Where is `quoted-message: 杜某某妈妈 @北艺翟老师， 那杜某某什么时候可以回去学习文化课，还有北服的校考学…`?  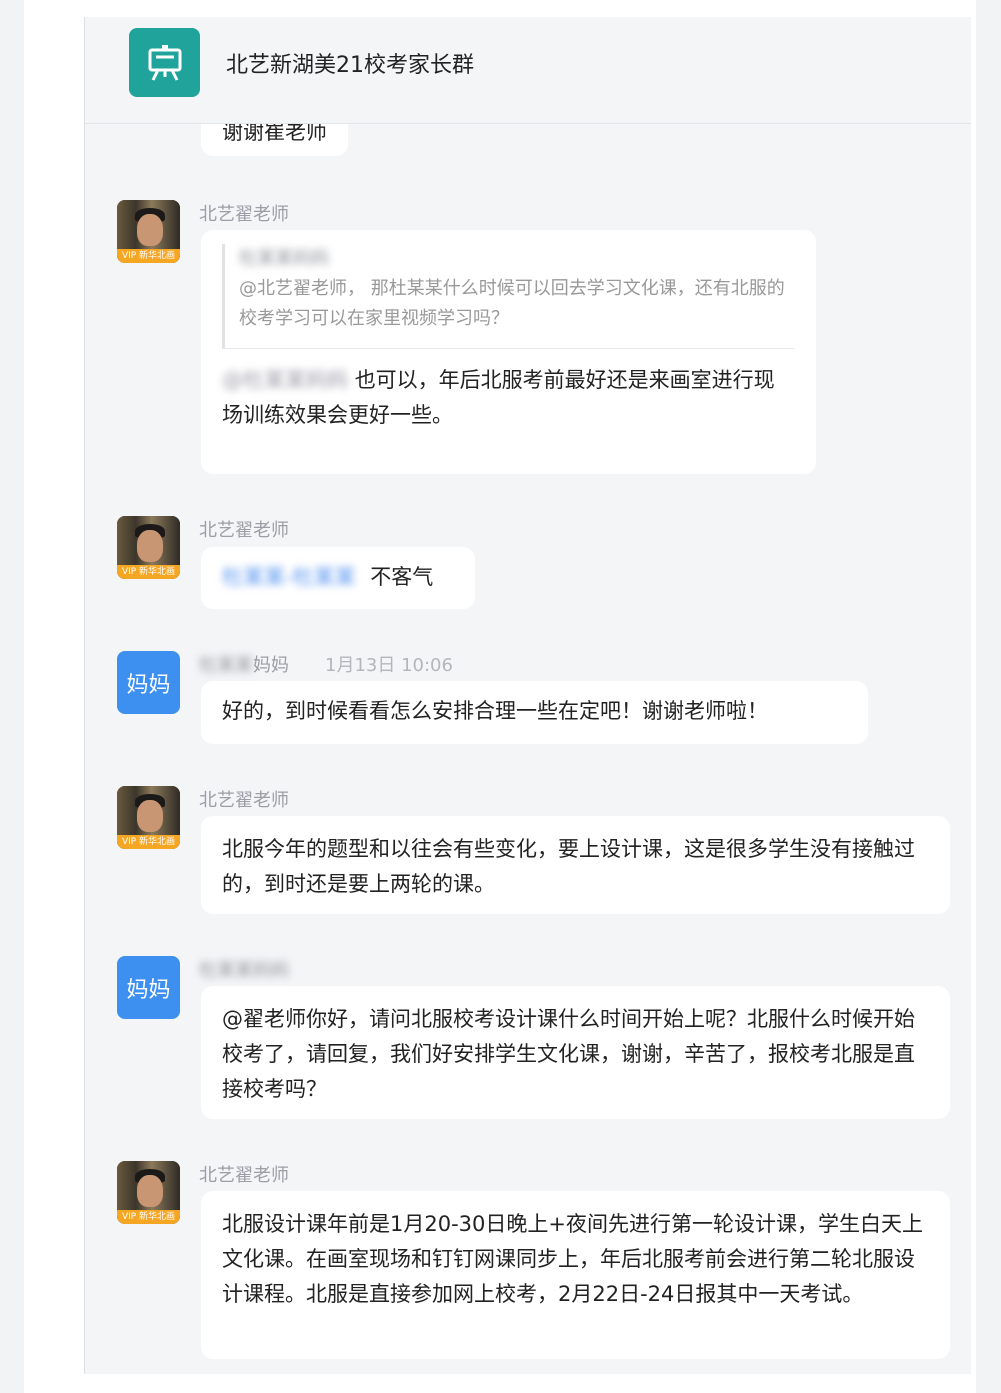 quoted-message: 杜某某妈妈 @北艺翟老师， 那杜某某什么时候可以回去学习文化课，还有北服的校考学… is located at coordinates (508, 296).